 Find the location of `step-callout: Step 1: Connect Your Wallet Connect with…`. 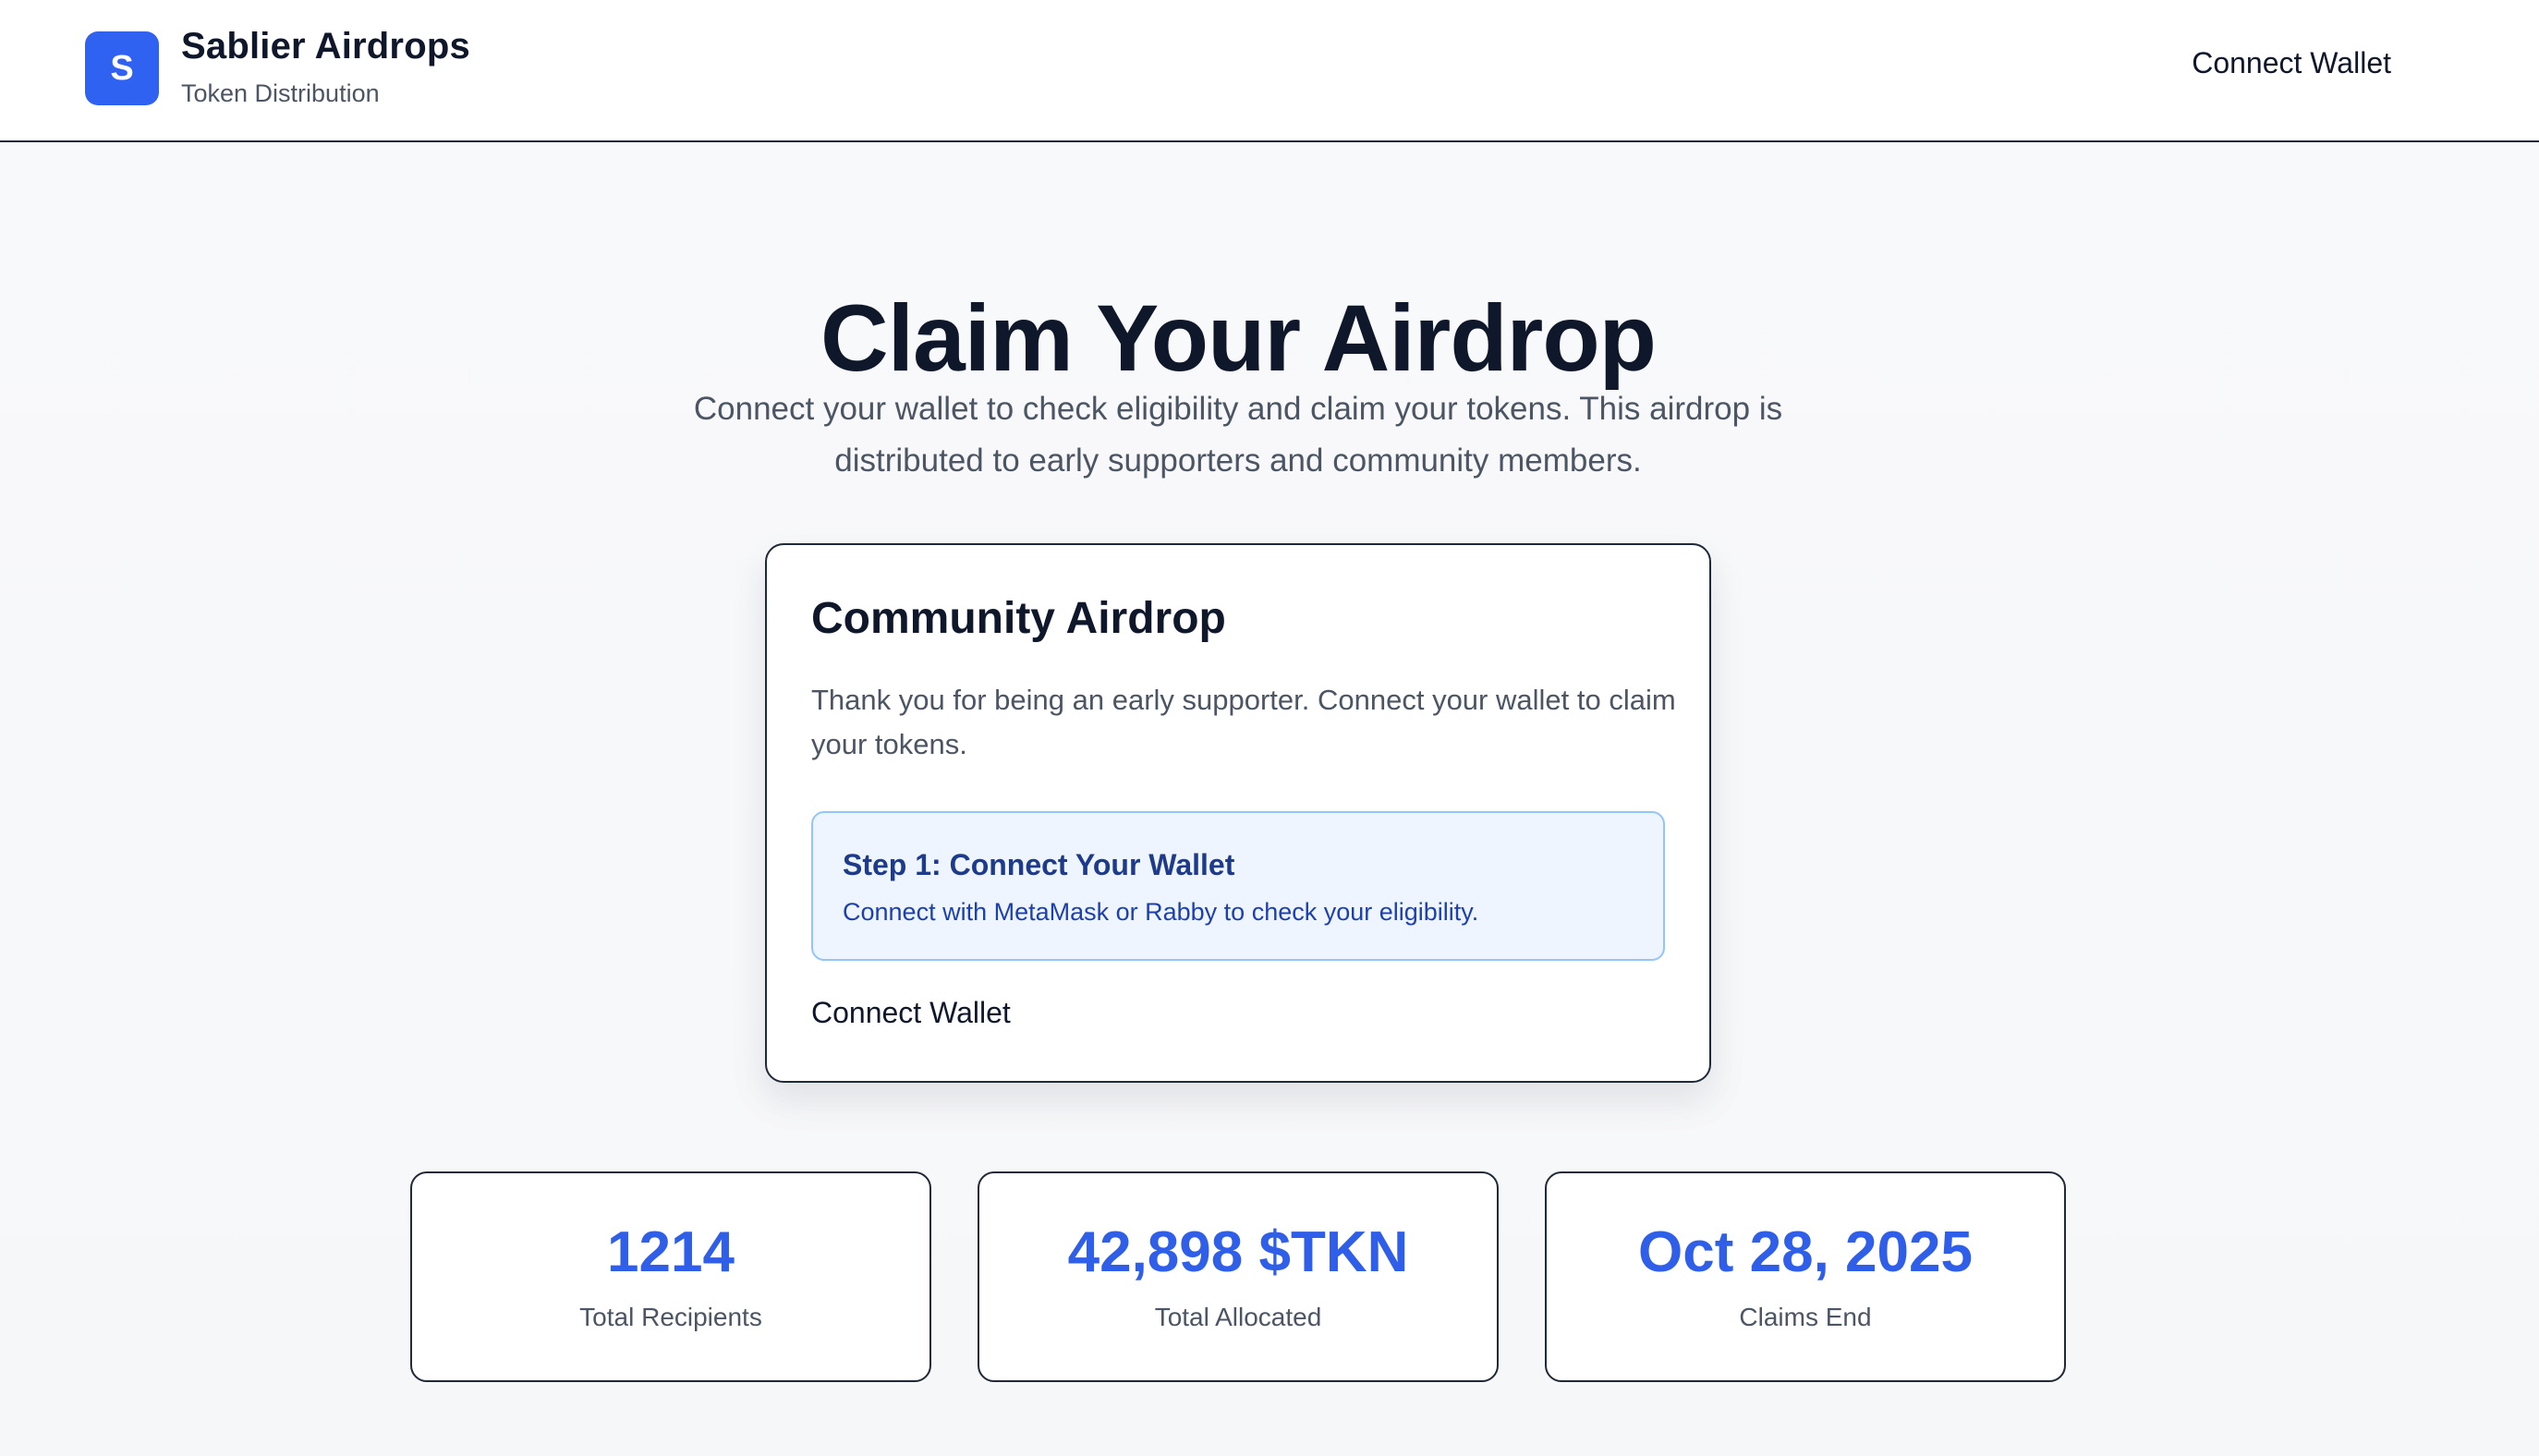

step-callout: Step 1: Connect Your Wallet Connect with… is located at coordinates (1238, 886).